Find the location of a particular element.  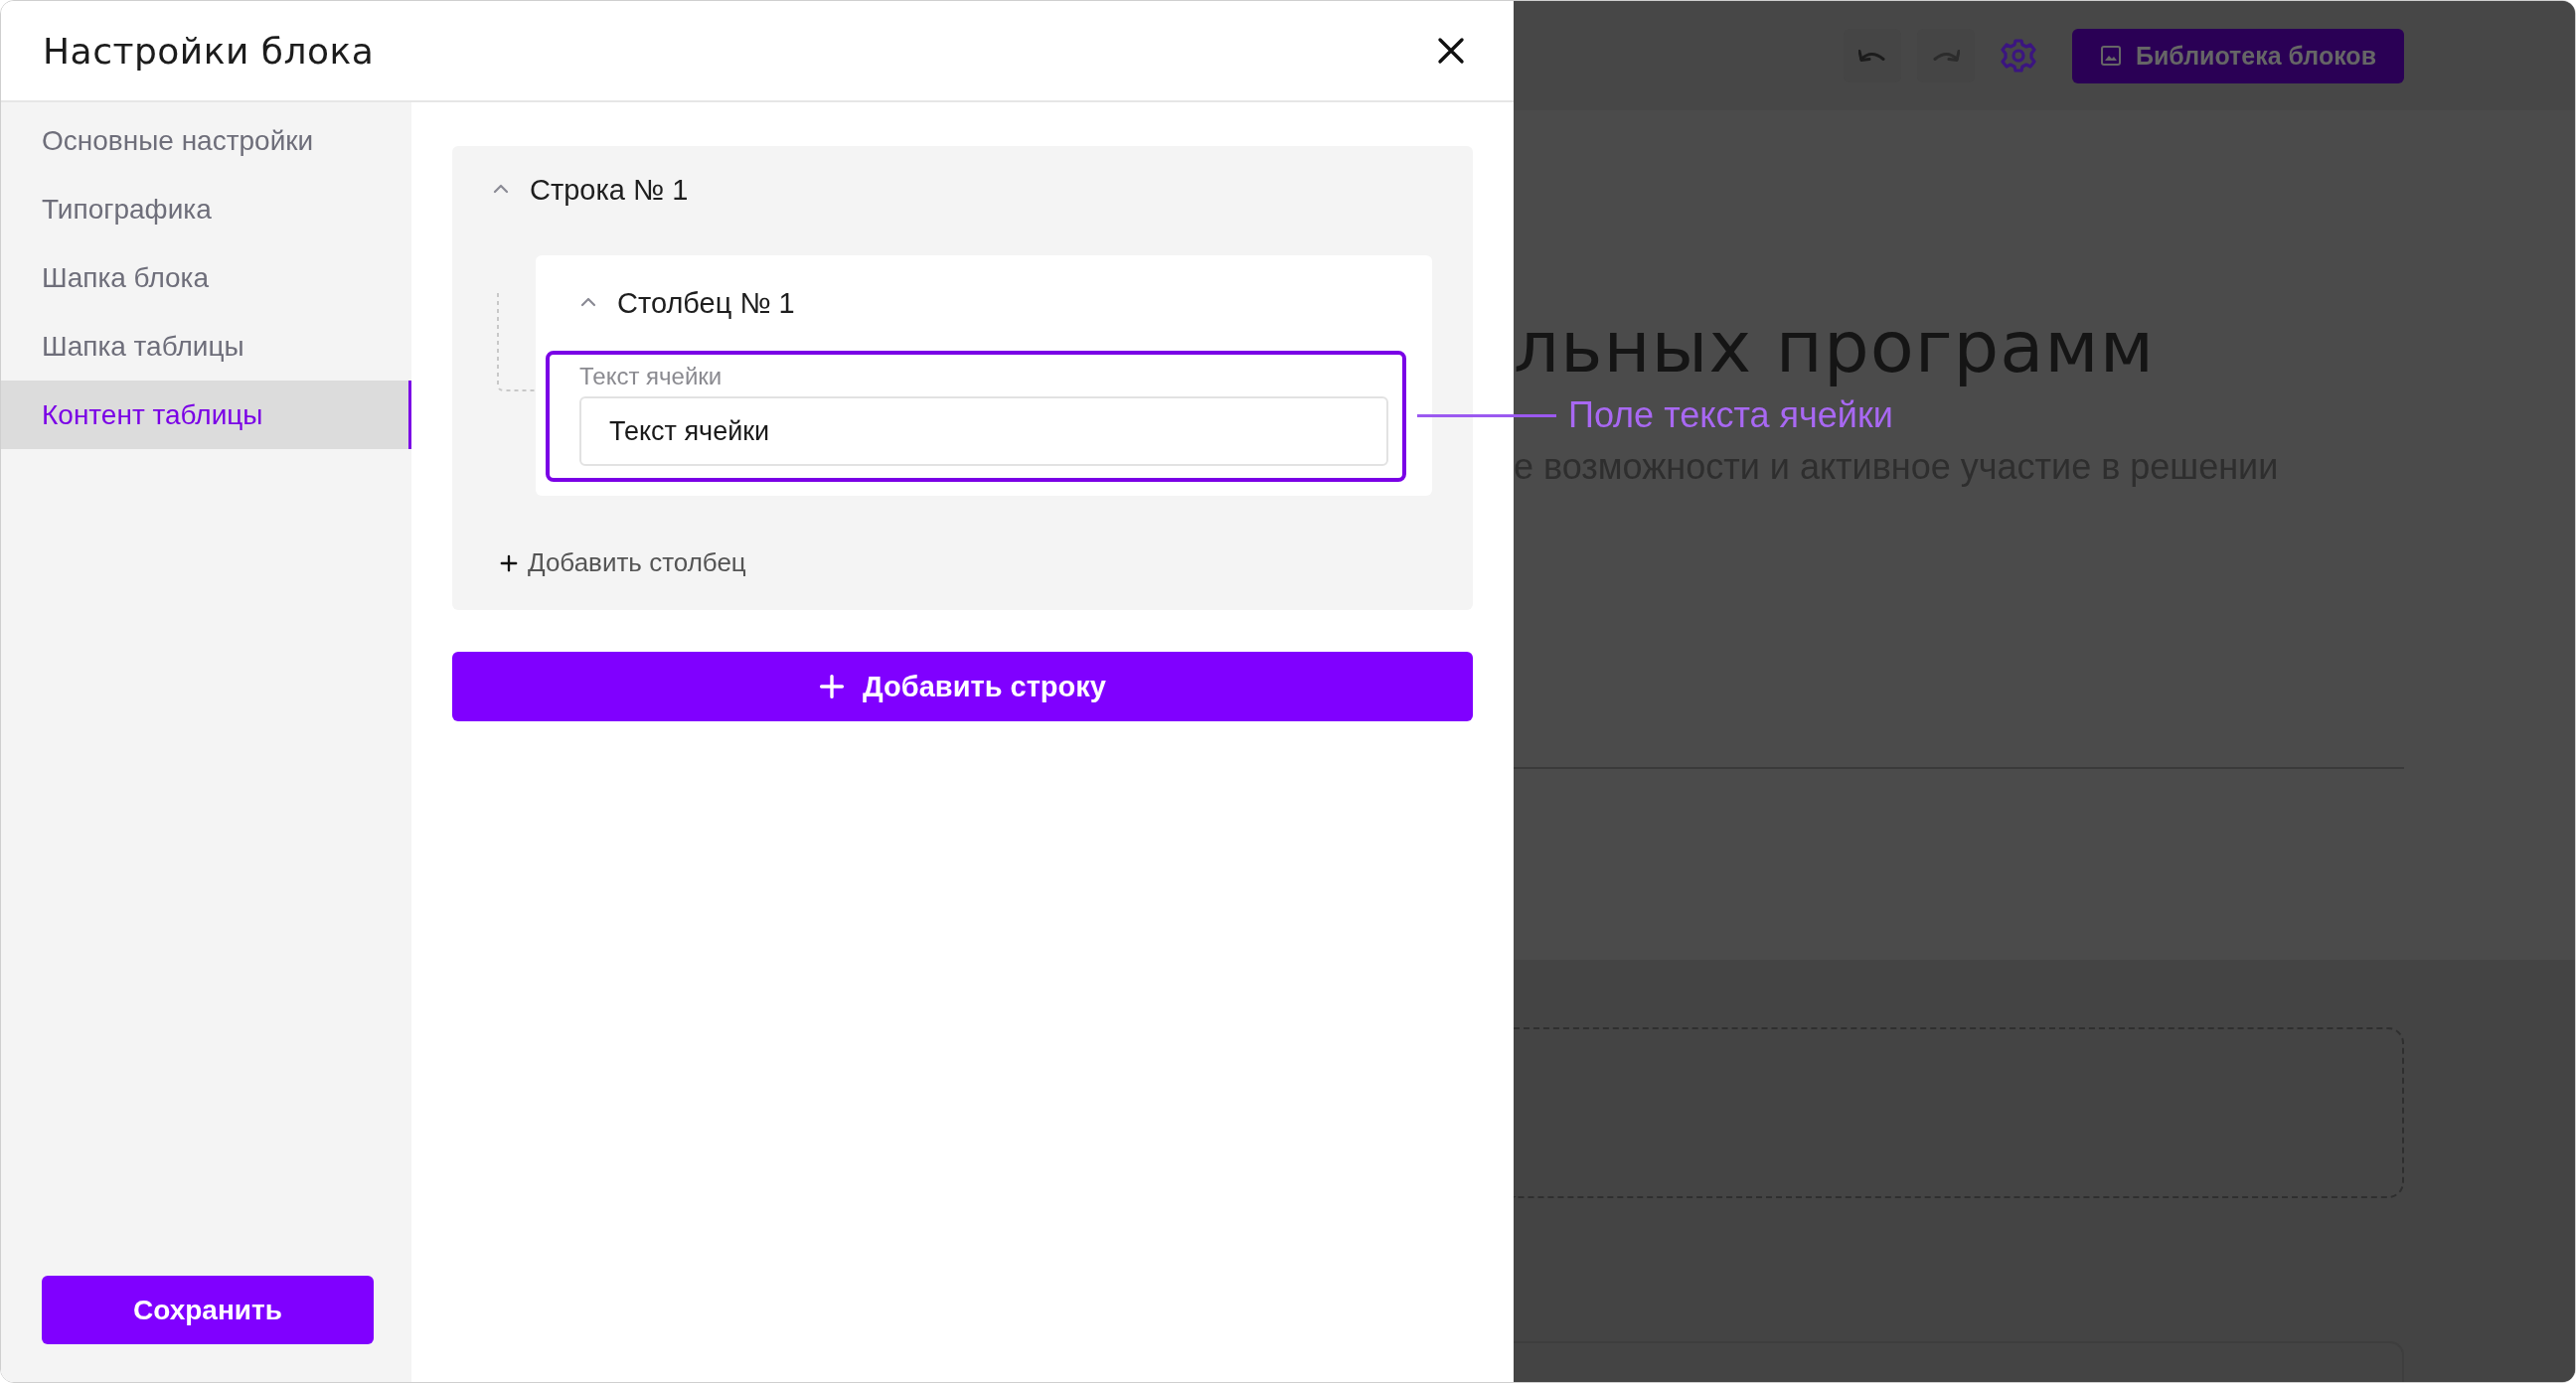

add-row-button: Добавить строку is located at coordinates (962, 686).